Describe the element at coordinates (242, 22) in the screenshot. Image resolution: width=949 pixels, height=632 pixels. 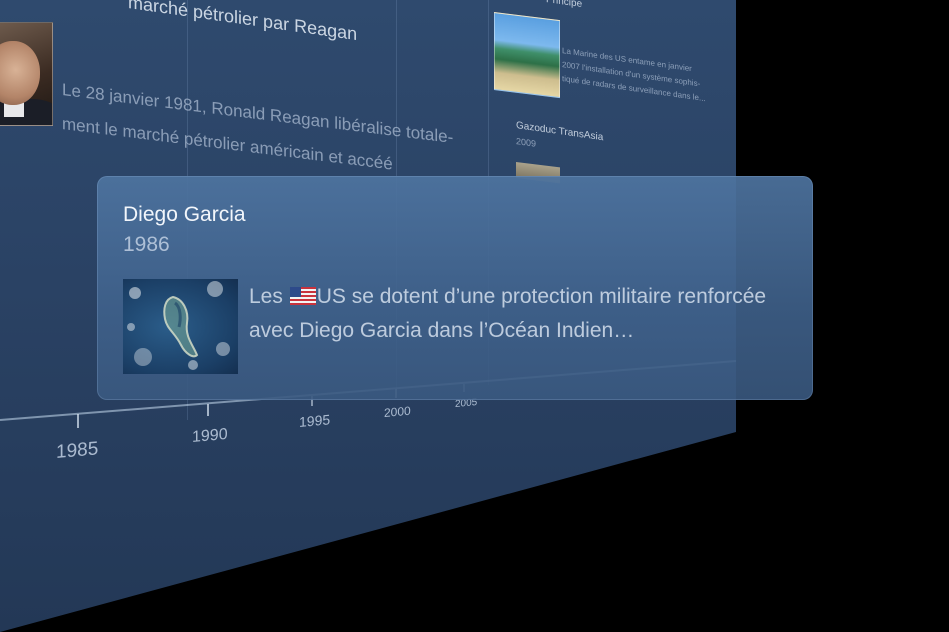
I see `event-heading: marché pétrolier par Reagan` at that location.